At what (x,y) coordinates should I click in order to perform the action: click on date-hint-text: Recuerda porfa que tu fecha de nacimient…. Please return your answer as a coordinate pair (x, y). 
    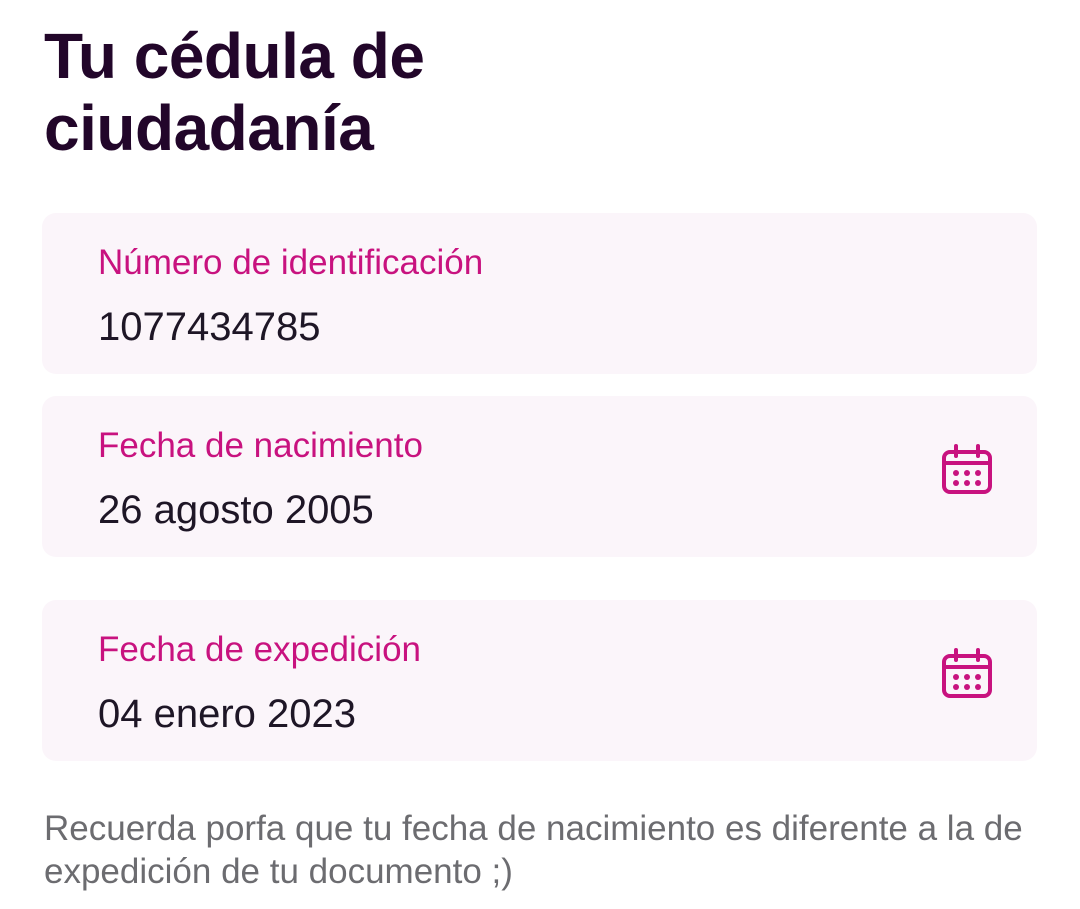
    Looking at the image, I should click on (533, 850).